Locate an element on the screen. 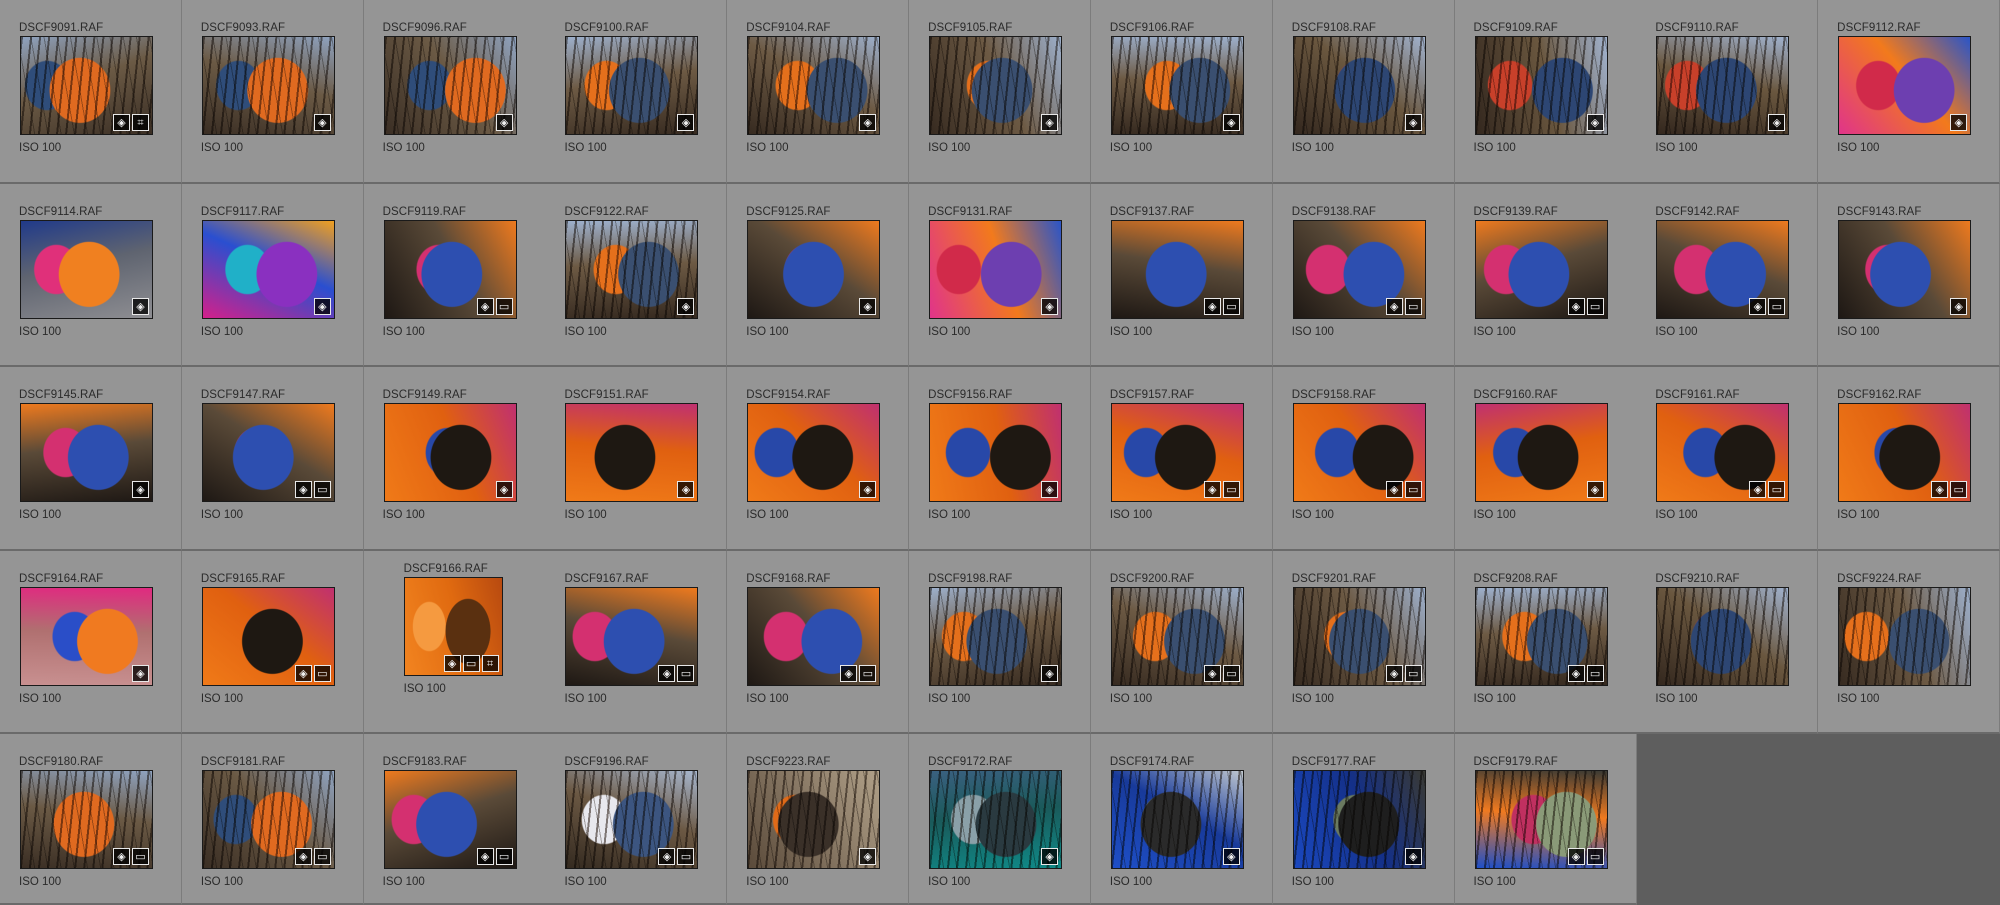 Image resolution: width=2000 pixels, height=905 pixels. thumbnail-cell: DSCF9104.RAF ◈ ISO 100 is located at coordinates (818, 92).